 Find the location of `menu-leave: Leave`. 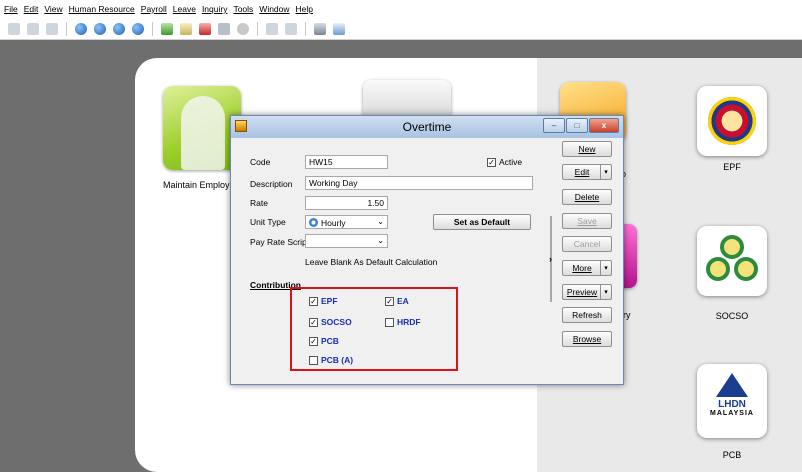

menu-leave: Leave is located at coordinates (184, 9).